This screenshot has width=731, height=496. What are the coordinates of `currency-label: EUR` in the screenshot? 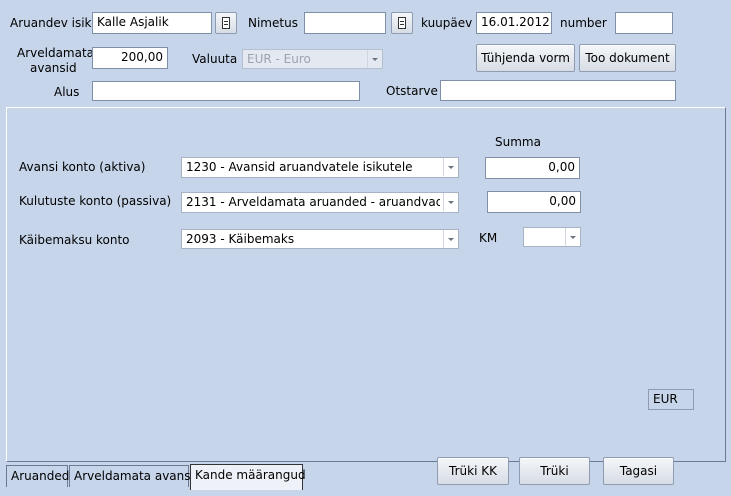 It's located at (671, 399).